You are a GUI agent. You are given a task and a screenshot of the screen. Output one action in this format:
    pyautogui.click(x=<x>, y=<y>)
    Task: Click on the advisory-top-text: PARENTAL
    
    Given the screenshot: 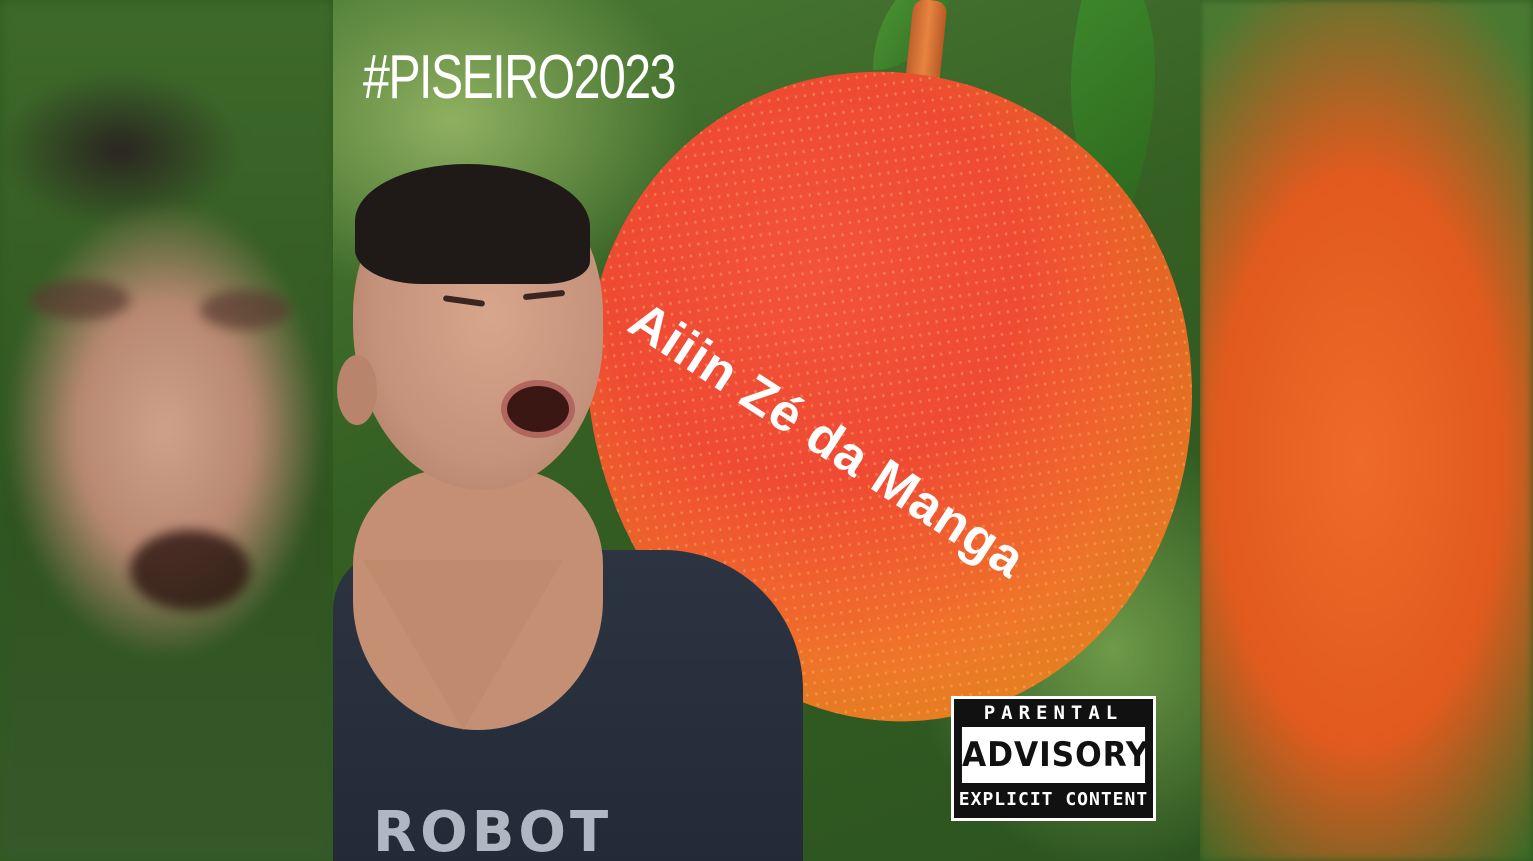 What is the action you would take?
    pyautogui.click(x=1053, y=713)
    